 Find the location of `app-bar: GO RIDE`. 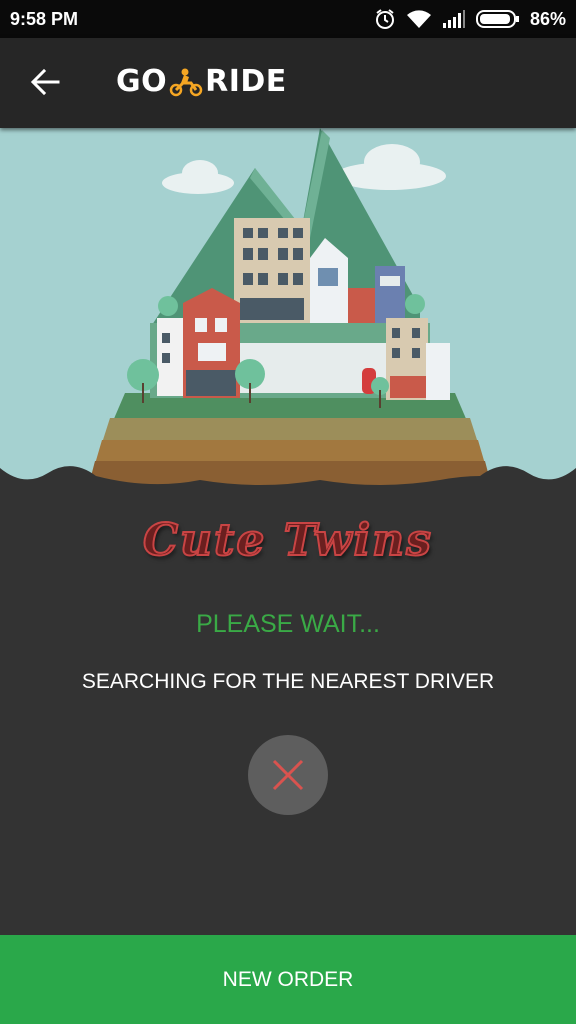

app-bar: GO RIDE is located at coordinates (288, 83).